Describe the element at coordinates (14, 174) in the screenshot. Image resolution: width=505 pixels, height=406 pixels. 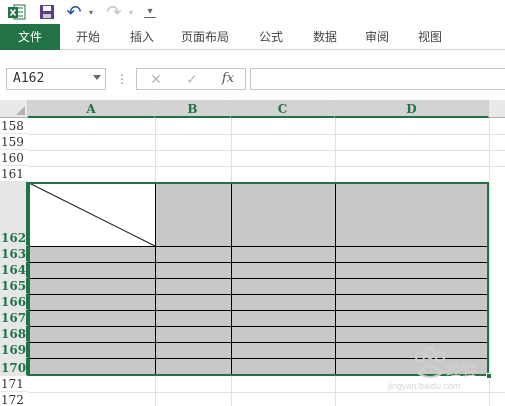
I see `row-header-161: 161` at that location.